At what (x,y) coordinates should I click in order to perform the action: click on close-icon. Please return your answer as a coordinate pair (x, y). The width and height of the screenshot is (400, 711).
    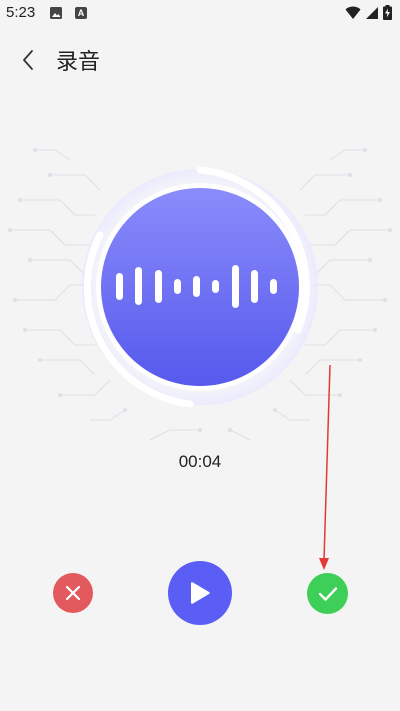
    Looking at the image, I should click on (73, 593).